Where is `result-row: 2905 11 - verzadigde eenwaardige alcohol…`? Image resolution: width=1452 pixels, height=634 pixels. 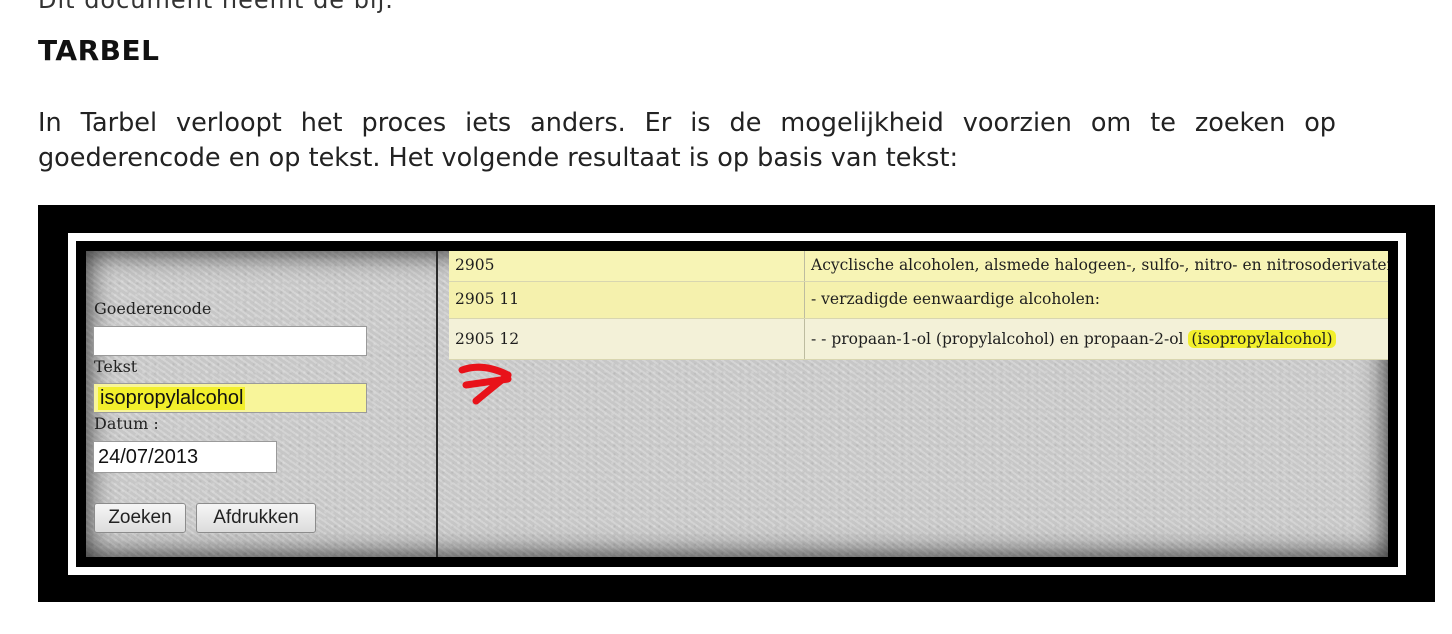 result-row: 2905 11 - verzadigde eenwaardige alcohol… is located at coordinates (918, 300).